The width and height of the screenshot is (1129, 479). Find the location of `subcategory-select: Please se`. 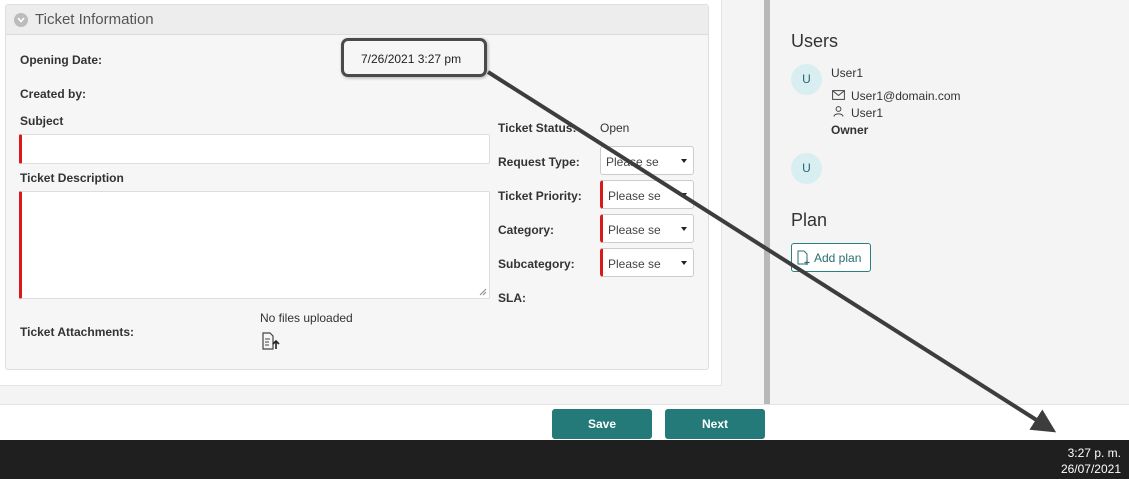

subcategory-select: Please se is located at coordinates (647, 262).